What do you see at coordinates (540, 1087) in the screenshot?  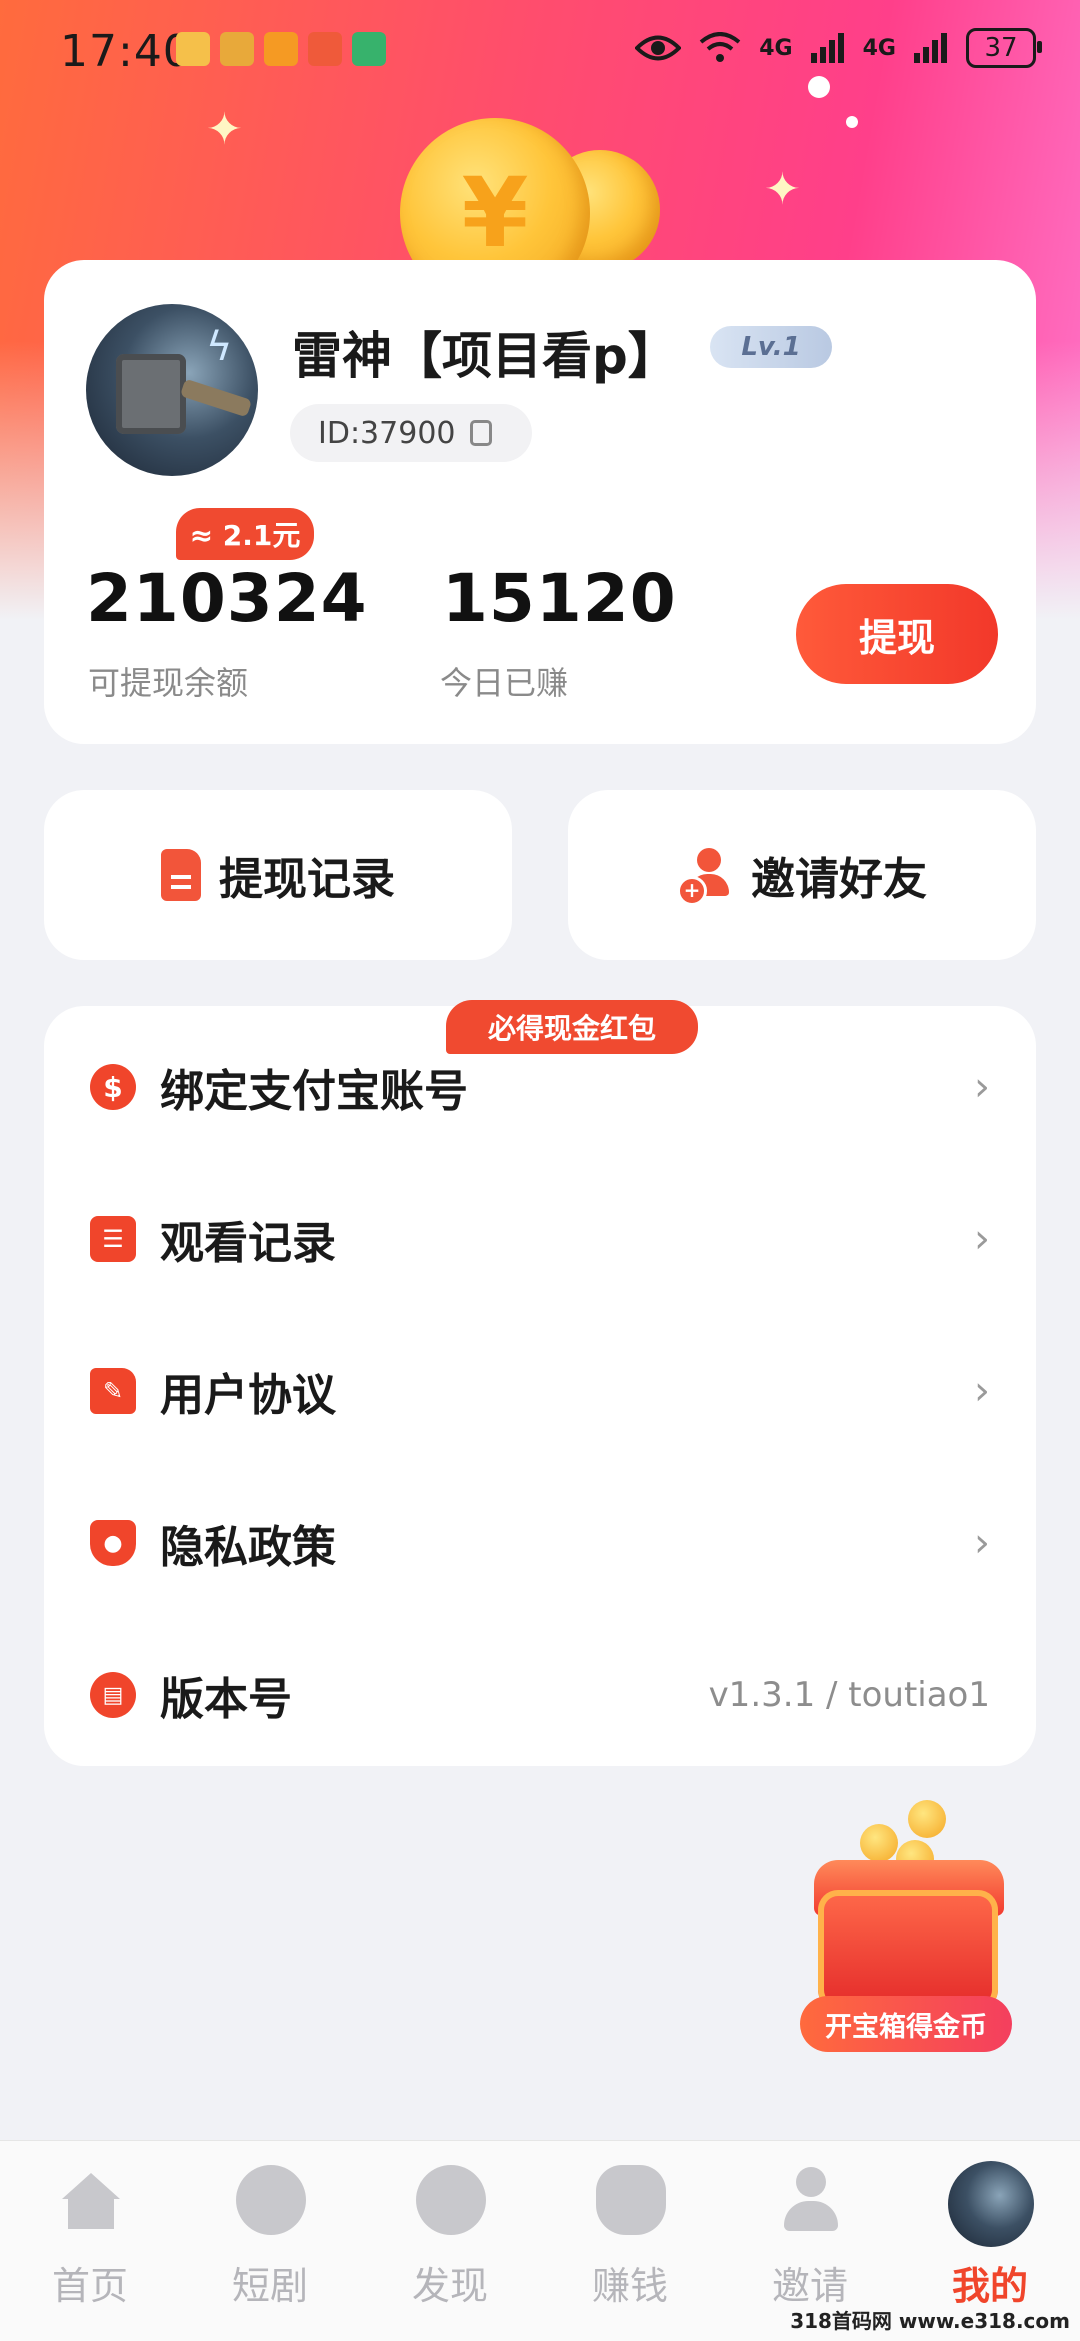 I see `menu-item-bind-alipay: $ 绑定支付宝账号 ›` at bounding box center [540, 1087].